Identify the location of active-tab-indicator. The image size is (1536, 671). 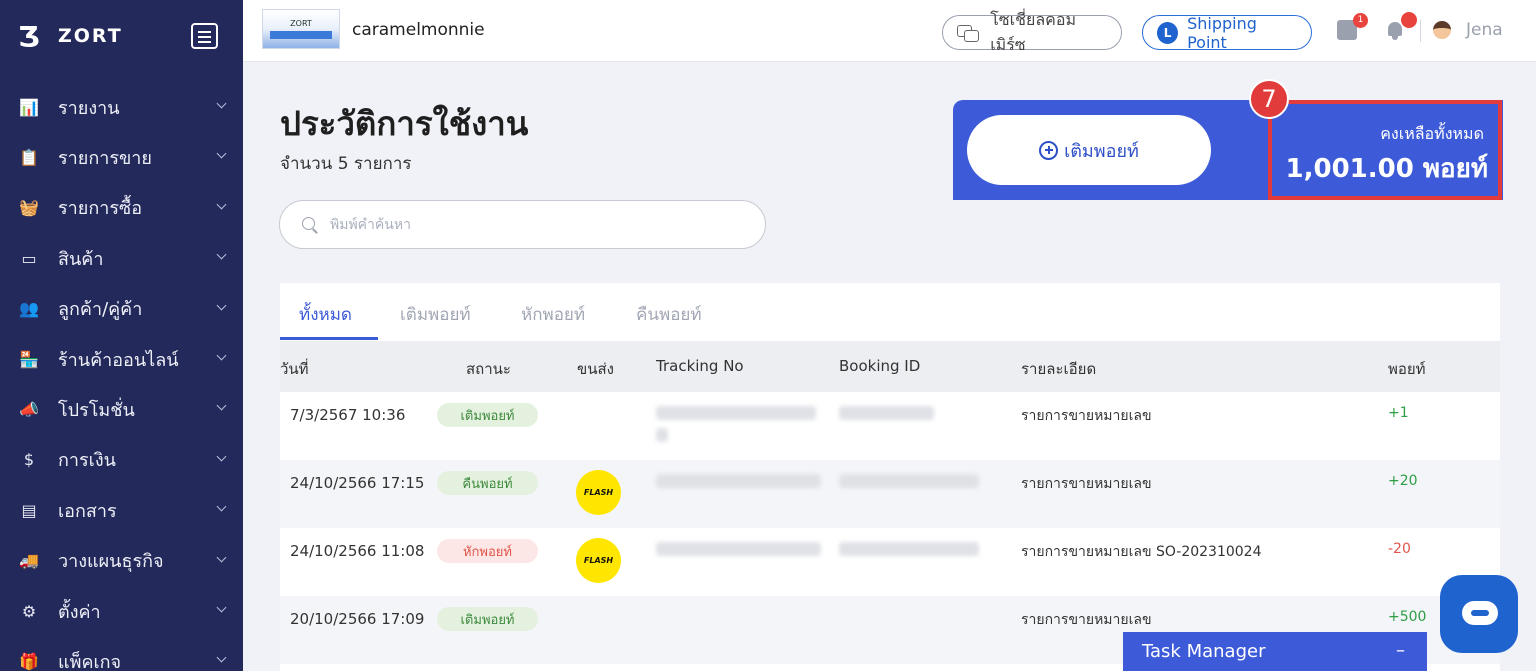
(329, 338).